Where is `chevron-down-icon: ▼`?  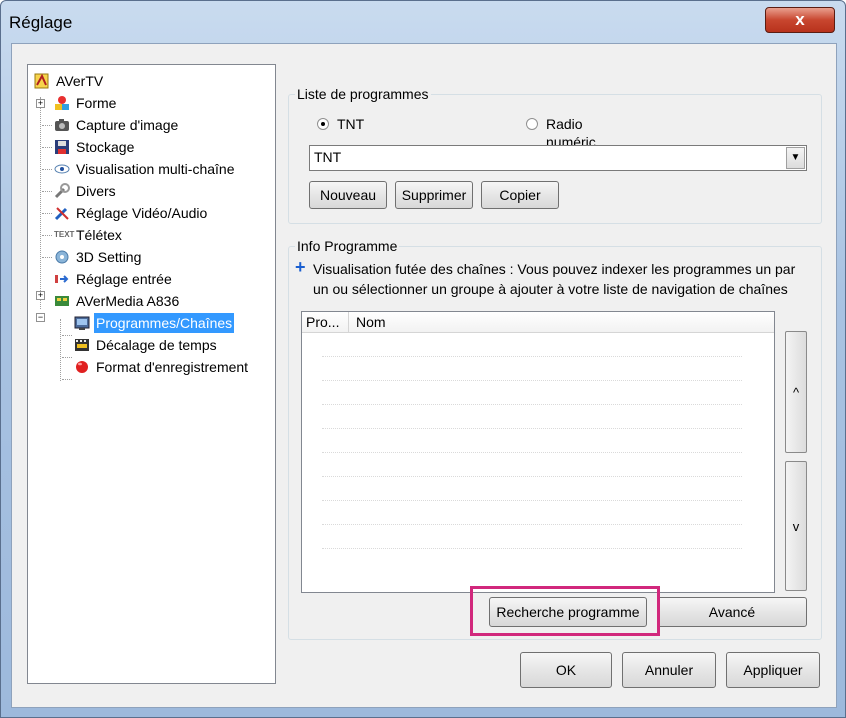 chevron-down-icon: ▼ is located at coordinates (795, 158).